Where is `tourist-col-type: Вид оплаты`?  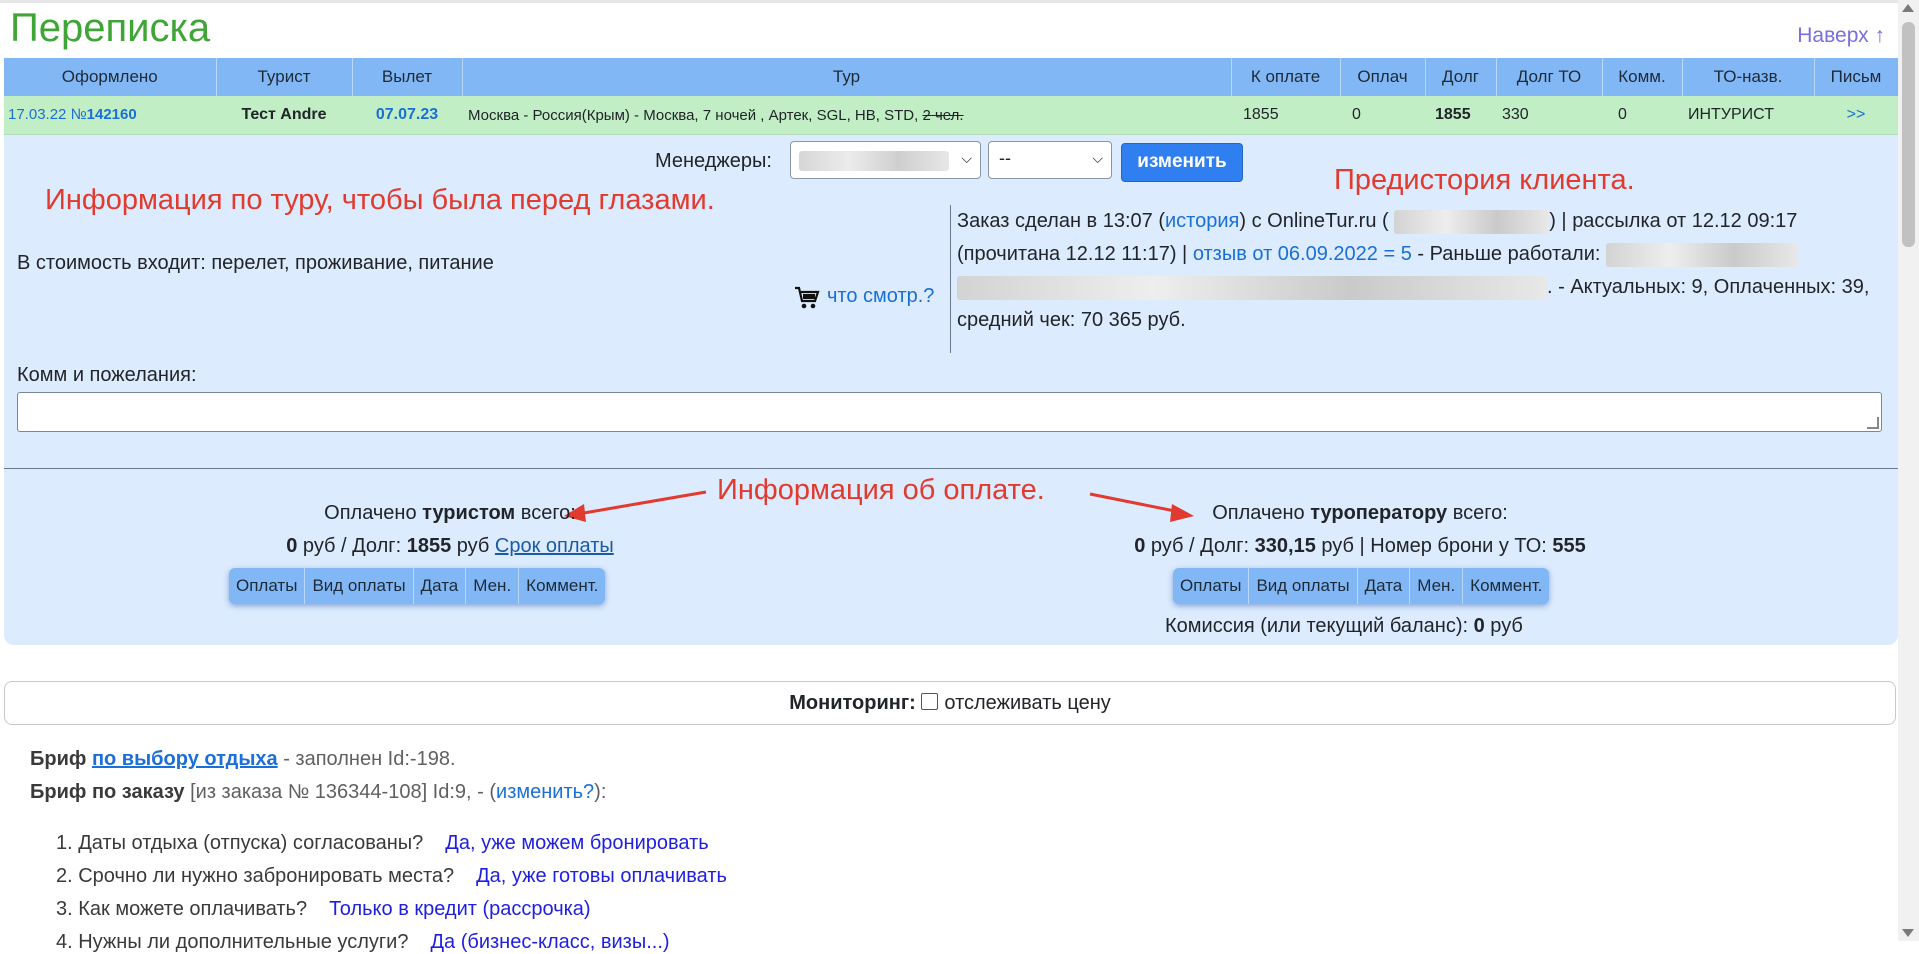 tourist-col-type: Вид оплаты is located at coordinates (359, 586).